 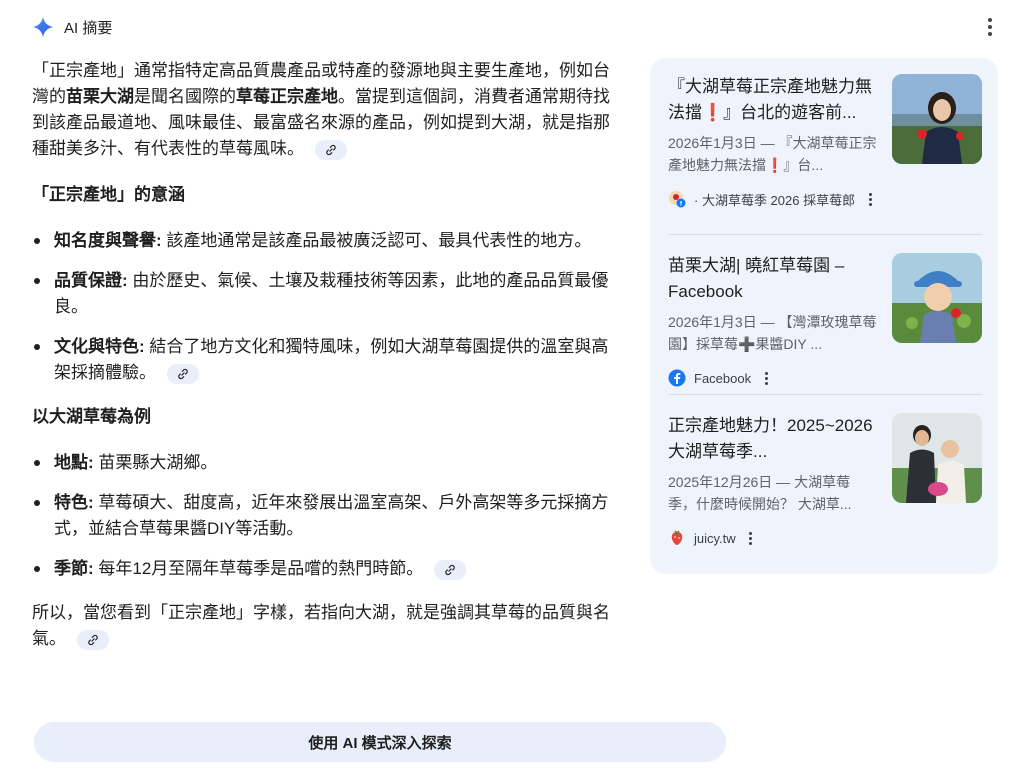 I want to click on source-name: · 大湖草莓季 2026 採草莓郎, so click(x=774, y=199).